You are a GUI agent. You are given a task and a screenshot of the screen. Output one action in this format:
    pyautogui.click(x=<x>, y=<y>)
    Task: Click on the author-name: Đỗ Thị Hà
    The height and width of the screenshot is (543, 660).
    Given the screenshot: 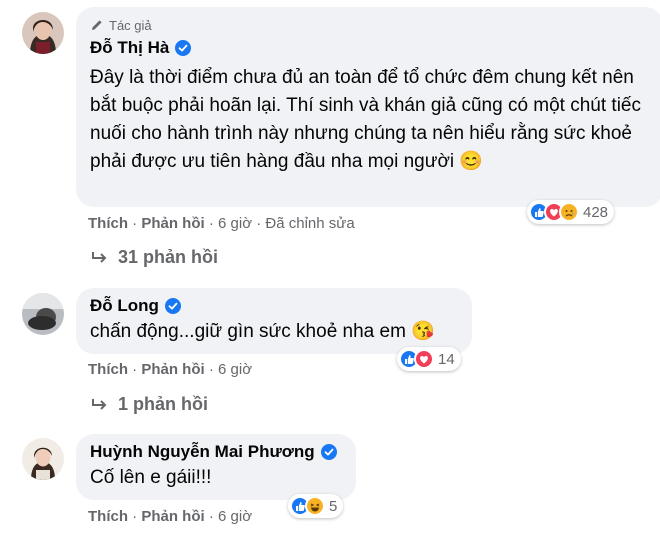 What is the action you would take?
    pyautogui.click(x=129, y=48)
    